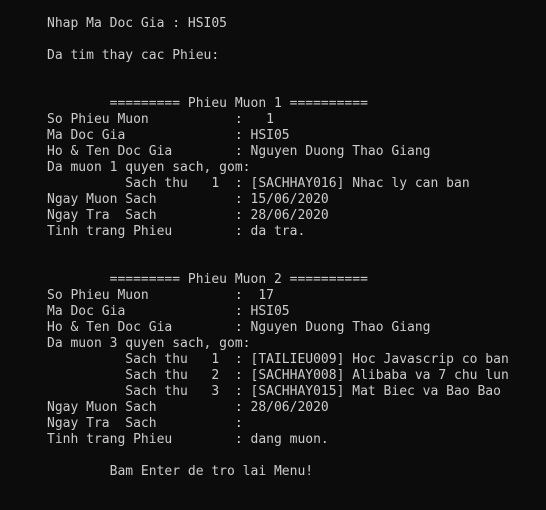  What do you see at coordinates (149, 343) in the screenshot?
I see `slip-2-books-intro: Da muon 3 quyen sach, gom:` at bounding box center [149, 343].